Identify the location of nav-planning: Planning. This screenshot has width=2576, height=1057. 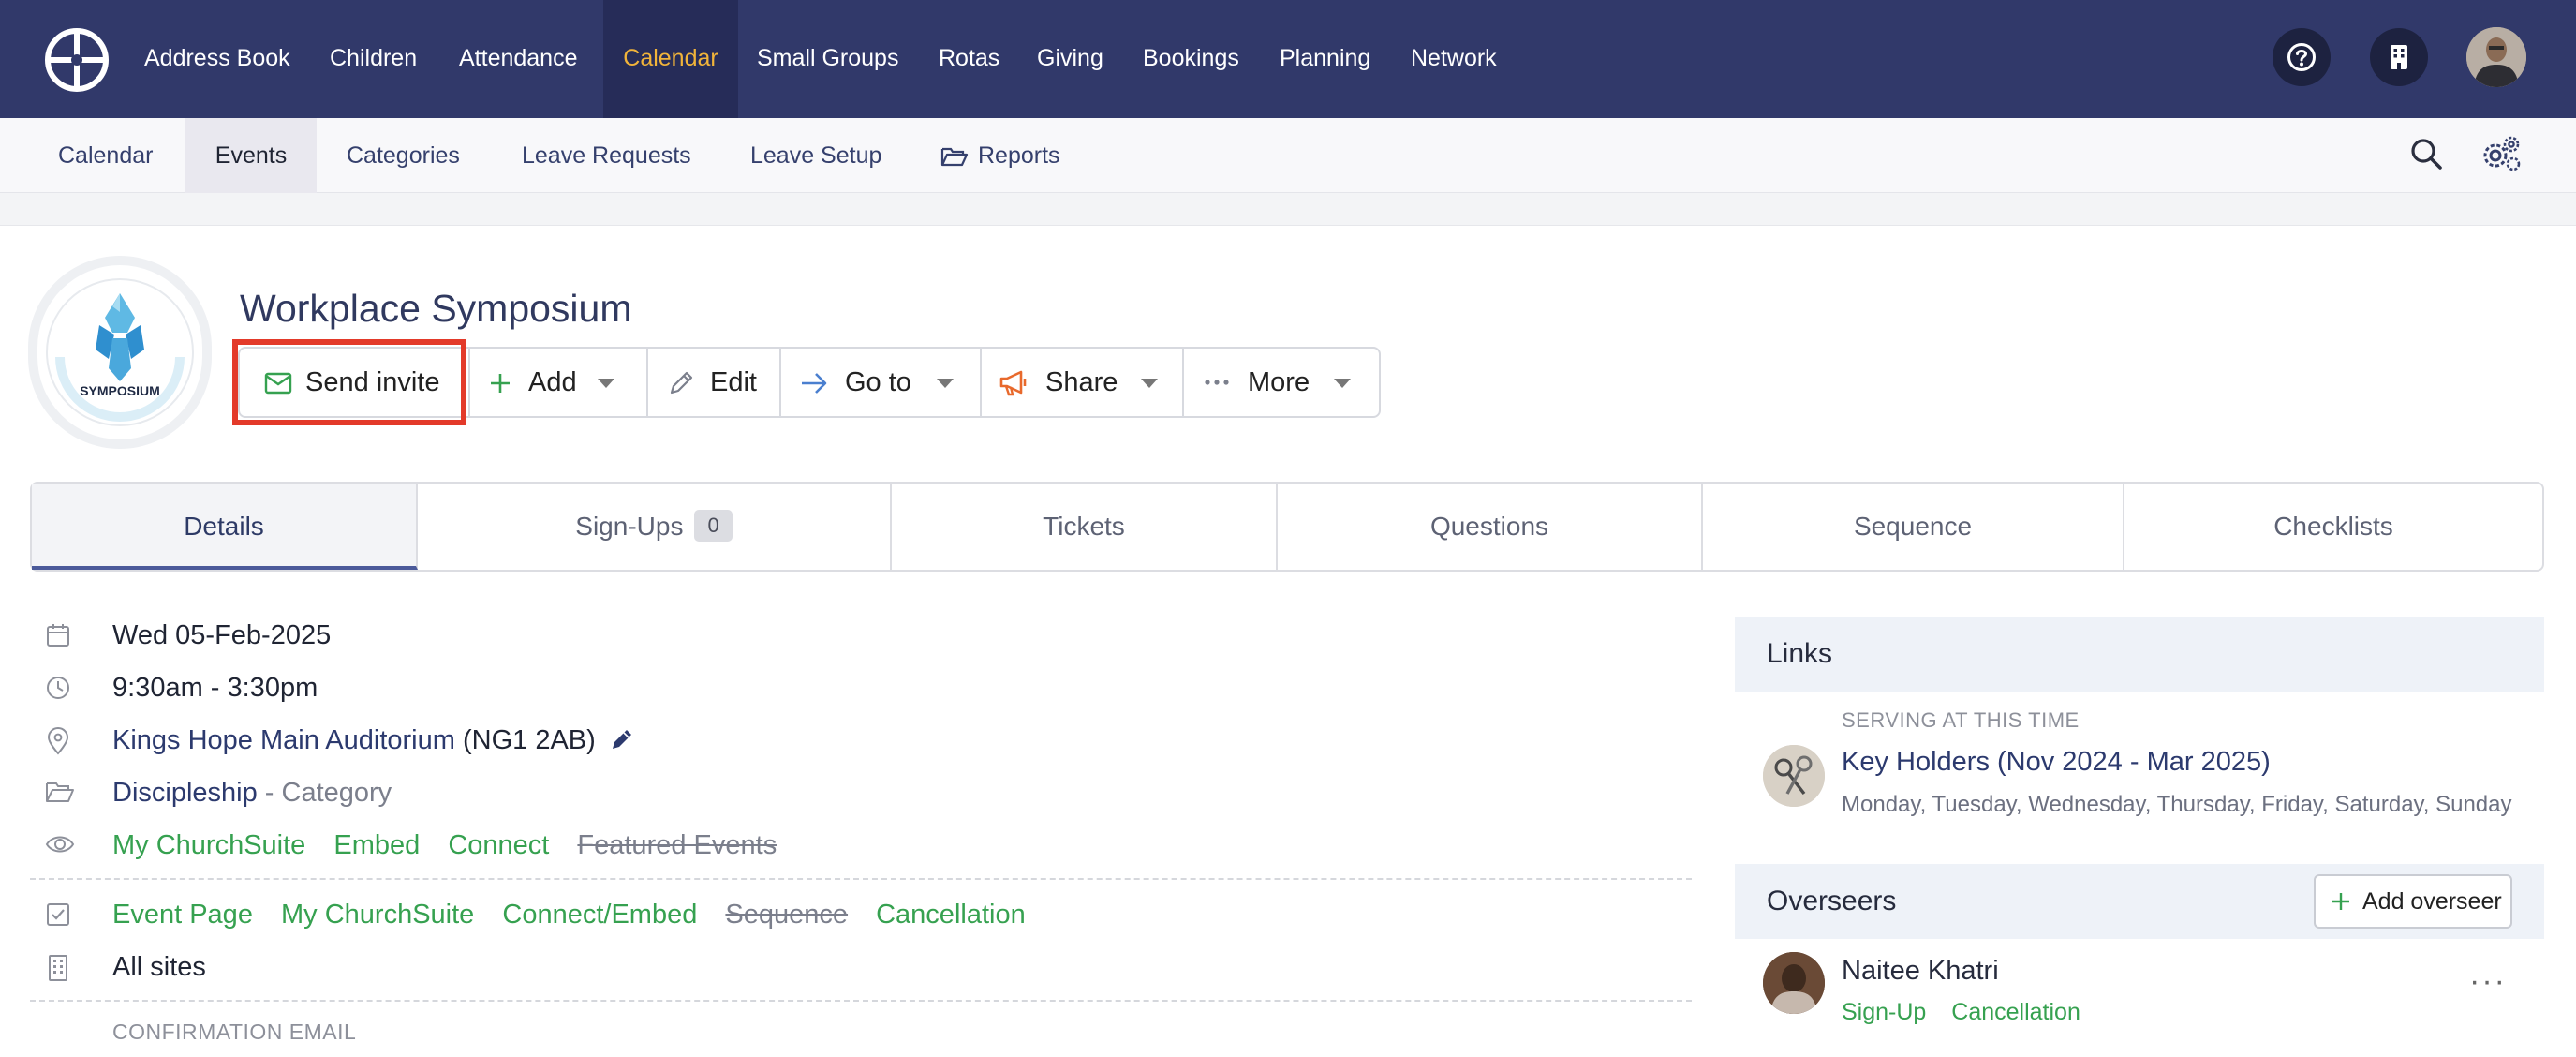
(1325, 59).